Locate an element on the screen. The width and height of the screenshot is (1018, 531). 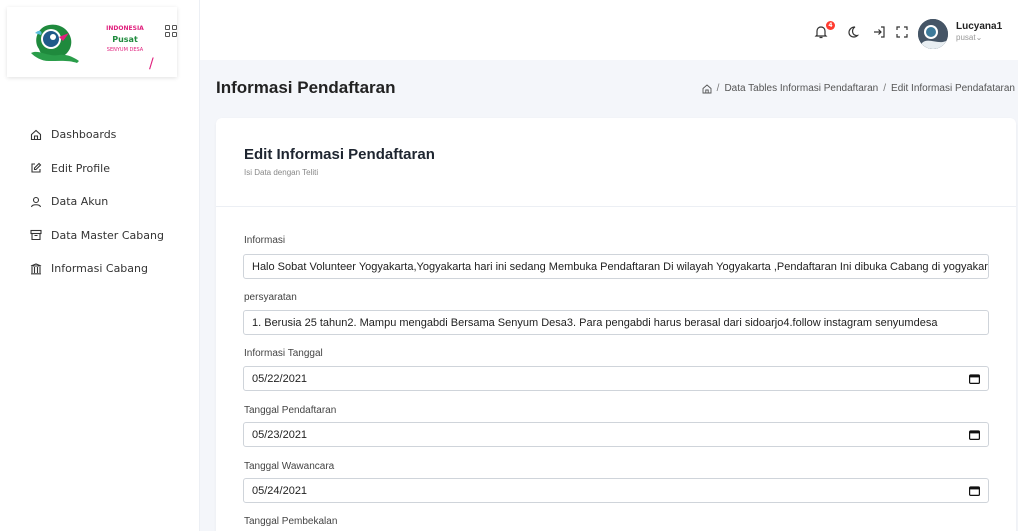
breadcrumb-item: Data Tables Informasi Pendaftaran is located at coordinates (801, 88).